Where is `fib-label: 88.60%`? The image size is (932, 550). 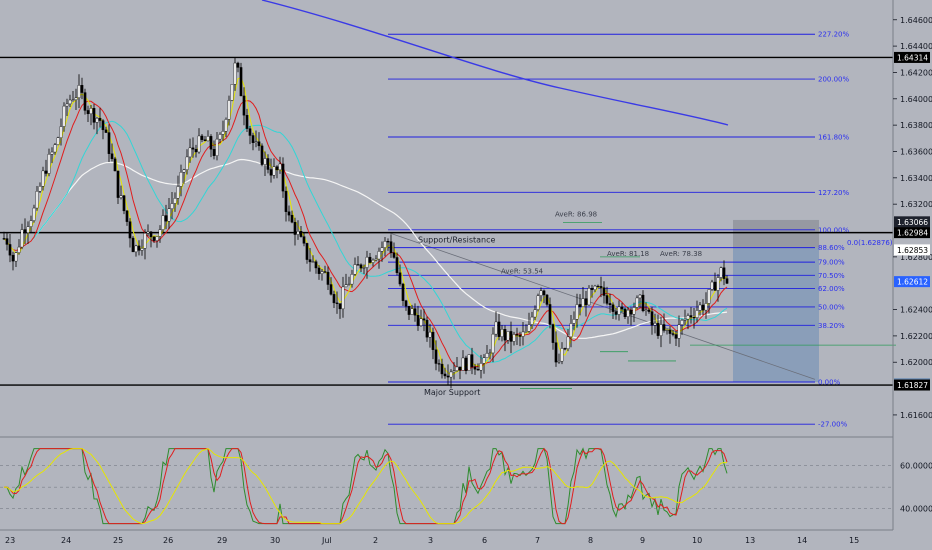
fib-label: 88.60% is located at coordinates (831, 248).